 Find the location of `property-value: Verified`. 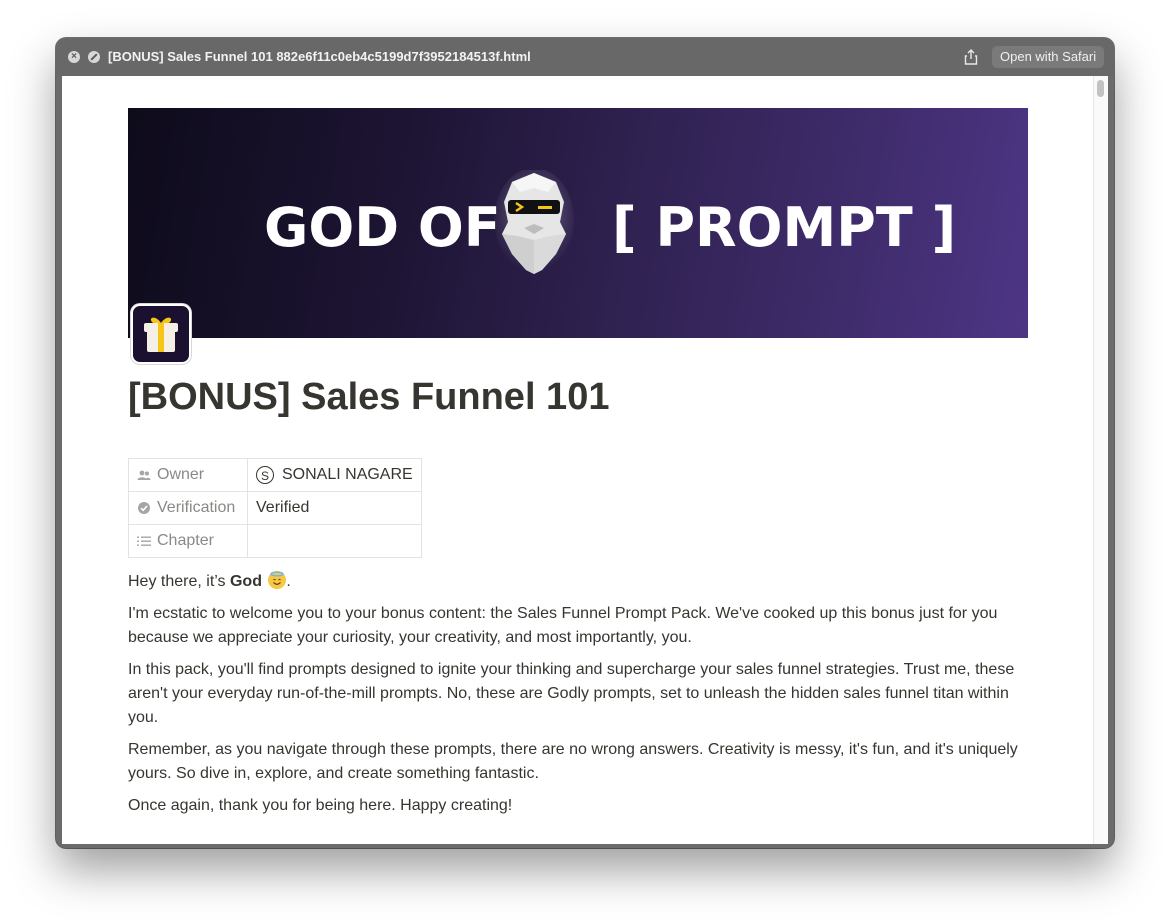

property-value: Verified is located at coordinates (334, 508).